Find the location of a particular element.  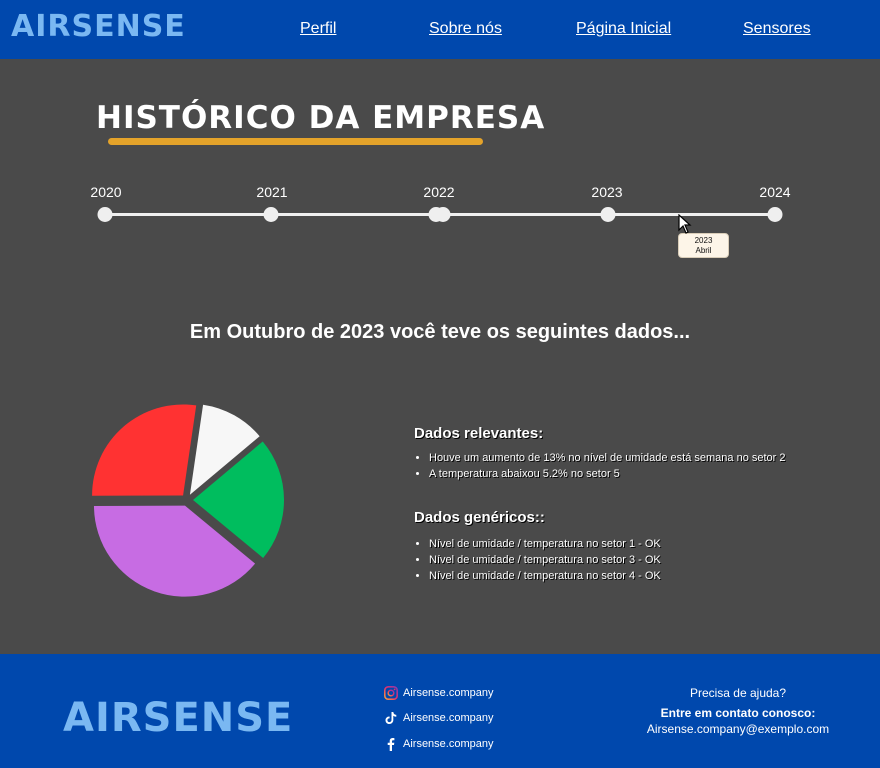

timeline-dot-2020 is located at coordinates (105, 214).